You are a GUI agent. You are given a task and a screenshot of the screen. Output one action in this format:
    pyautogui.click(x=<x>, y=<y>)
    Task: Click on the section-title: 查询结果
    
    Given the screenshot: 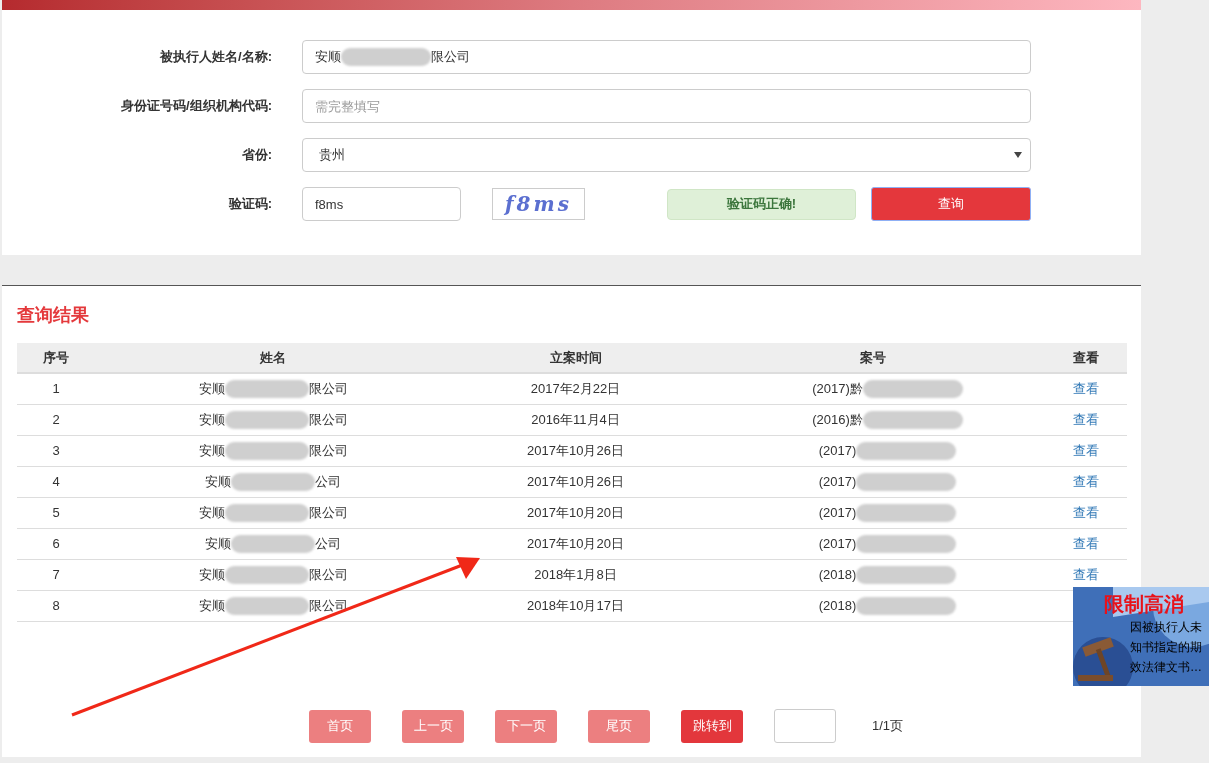 What is the action you would take?
    pyautogui.click(x=53, y=315)
    